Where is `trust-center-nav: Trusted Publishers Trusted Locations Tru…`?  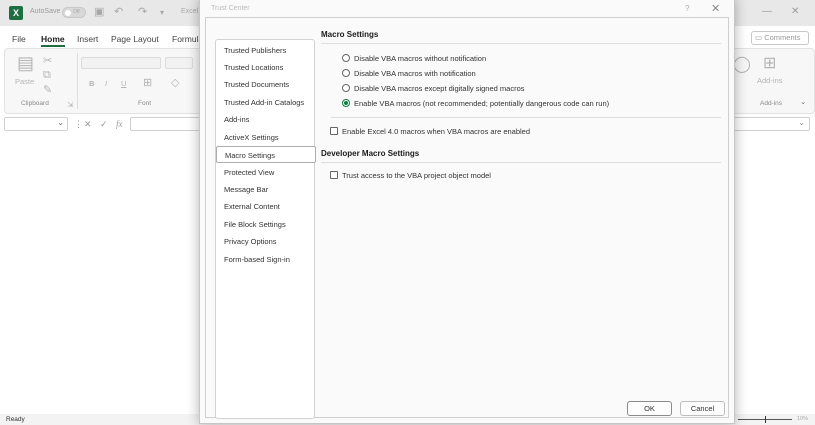 trust-center-nav: Trusted Publishers Trusted Locations Tru… is located at coordinates (265, 229).